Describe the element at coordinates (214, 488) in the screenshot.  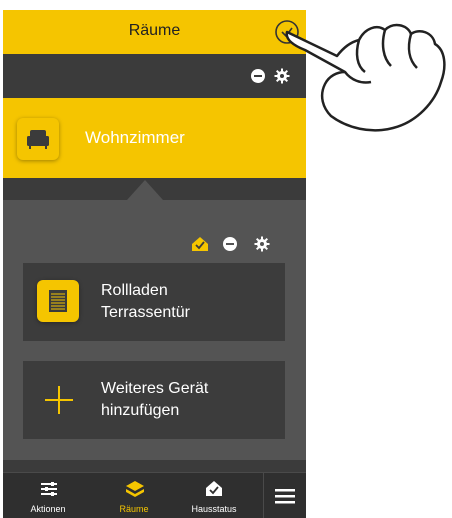
I see `house-status-icon` at that location.